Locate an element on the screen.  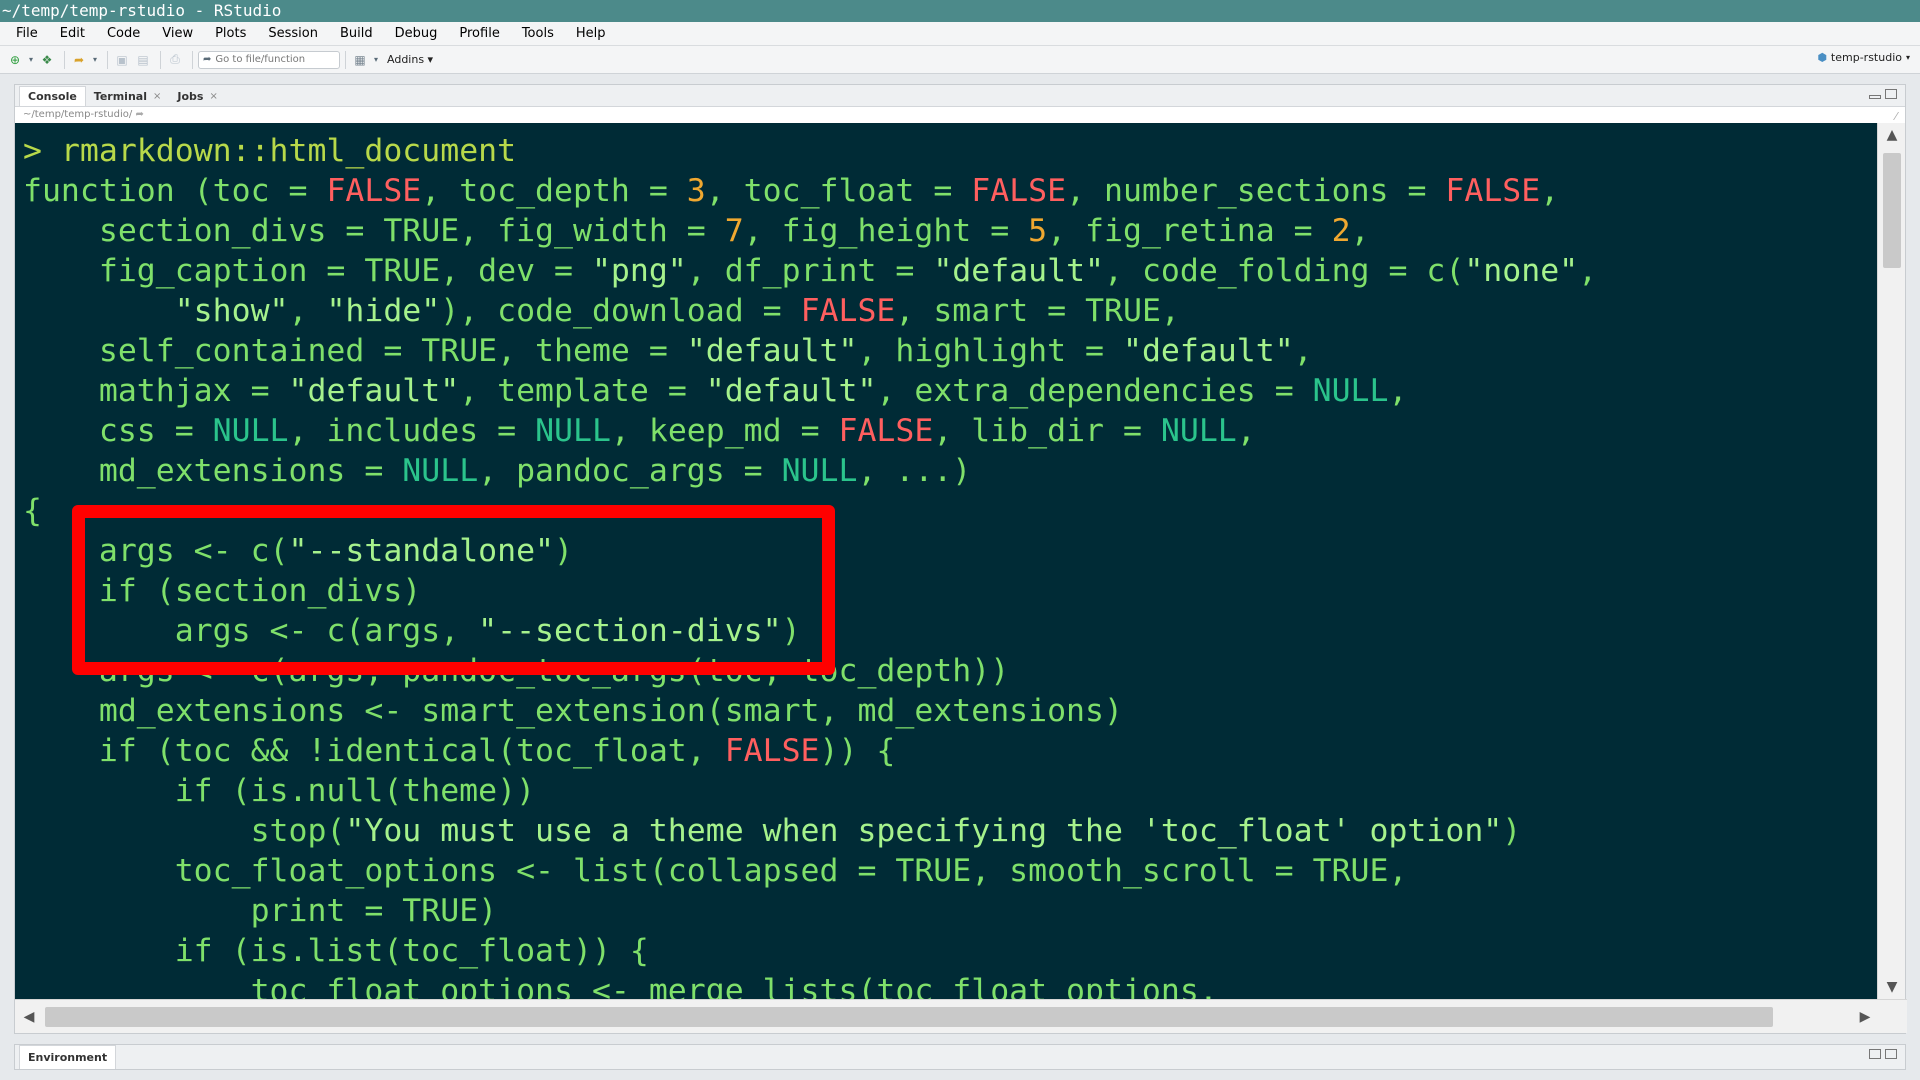
new-project-icon: ❖ is located at coordinates (47, 60).